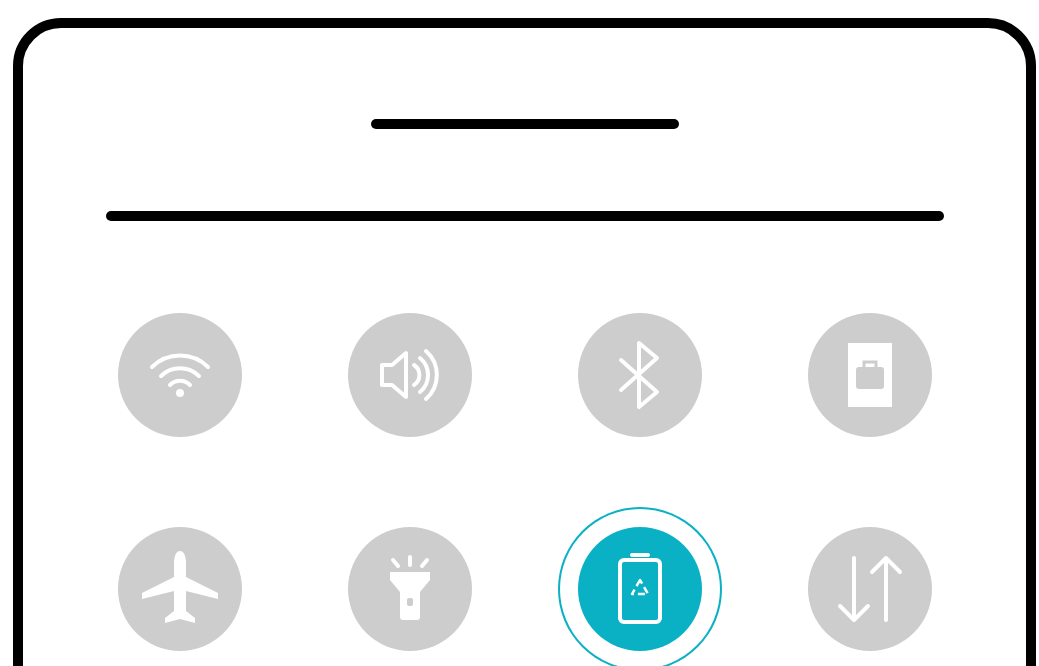 The image size is (1039, 666). I want to click on wifi-icon, so click(180, 375).